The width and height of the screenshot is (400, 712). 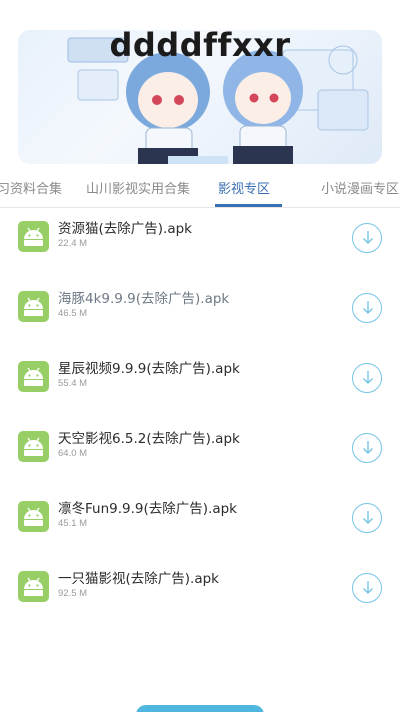 I want to click on file-size: 45.1 M, so click(x=73, y=523).